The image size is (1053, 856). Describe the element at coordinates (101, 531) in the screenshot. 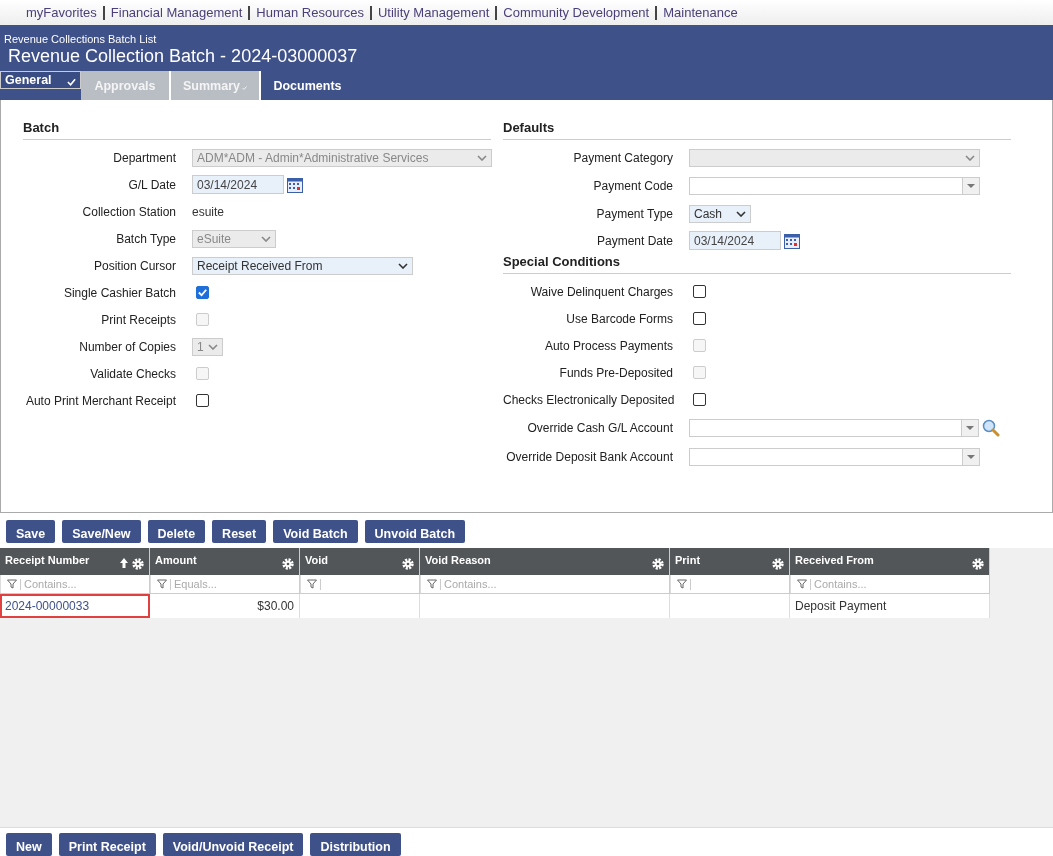

I see `action-button: Save/New` at that location.